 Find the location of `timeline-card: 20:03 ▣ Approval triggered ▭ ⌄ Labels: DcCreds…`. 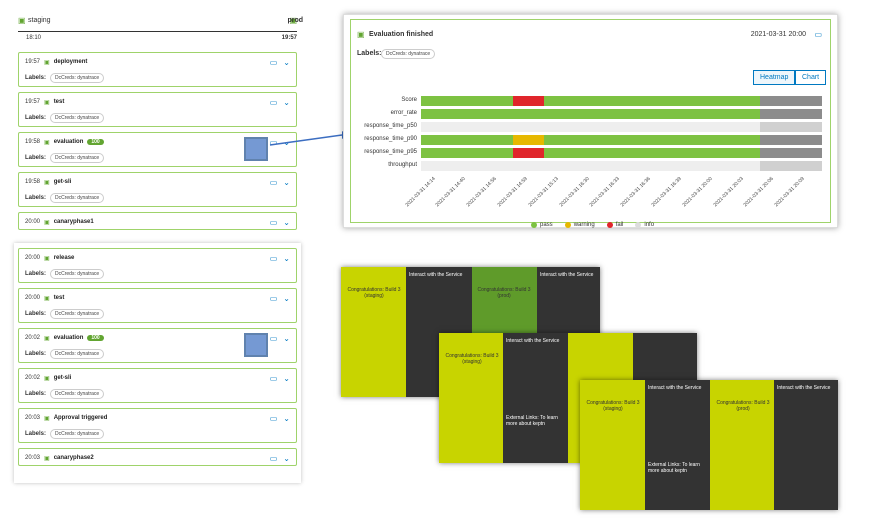

timeline-card: 20:03 ▣ Approval triggered ▭ ⌄ Labels: DcCreds… is located at coordinates (157, 425).